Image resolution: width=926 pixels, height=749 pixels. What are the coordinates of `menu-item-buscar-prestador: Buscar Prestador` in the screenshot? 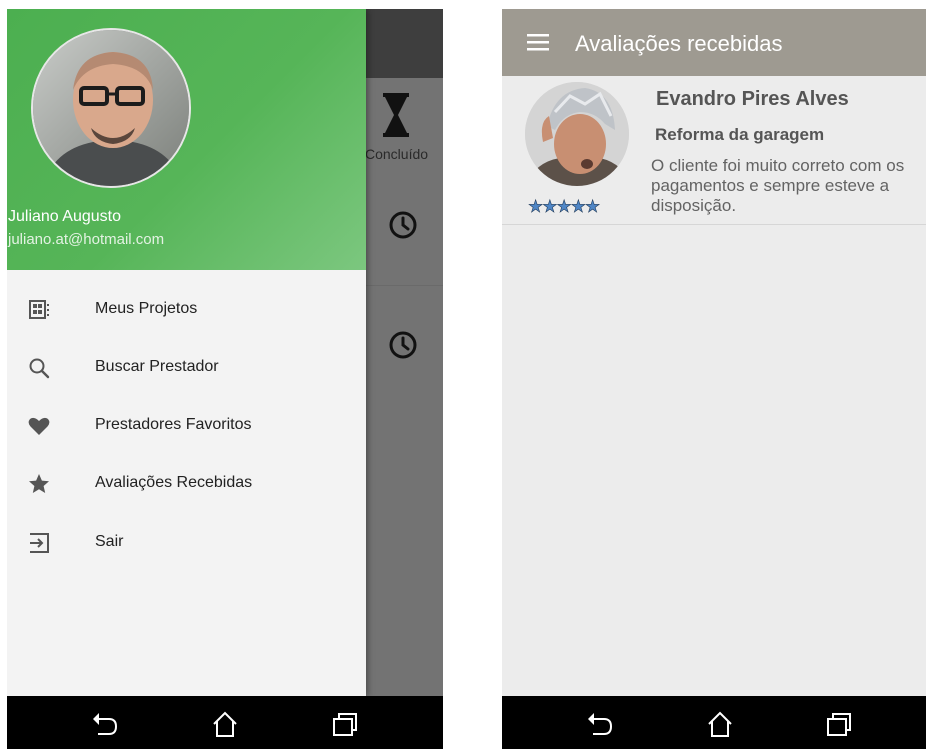 It's located at (186, 368).